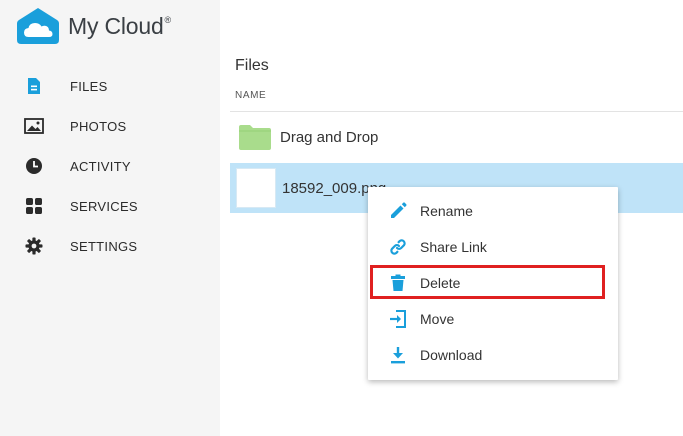 The width and height of the screenshot is (683, 436). What do you see at coordinates (89, 86) in the screenshot?
I see `sidebar-item-label: FILES` at bounding box center [89, 86].